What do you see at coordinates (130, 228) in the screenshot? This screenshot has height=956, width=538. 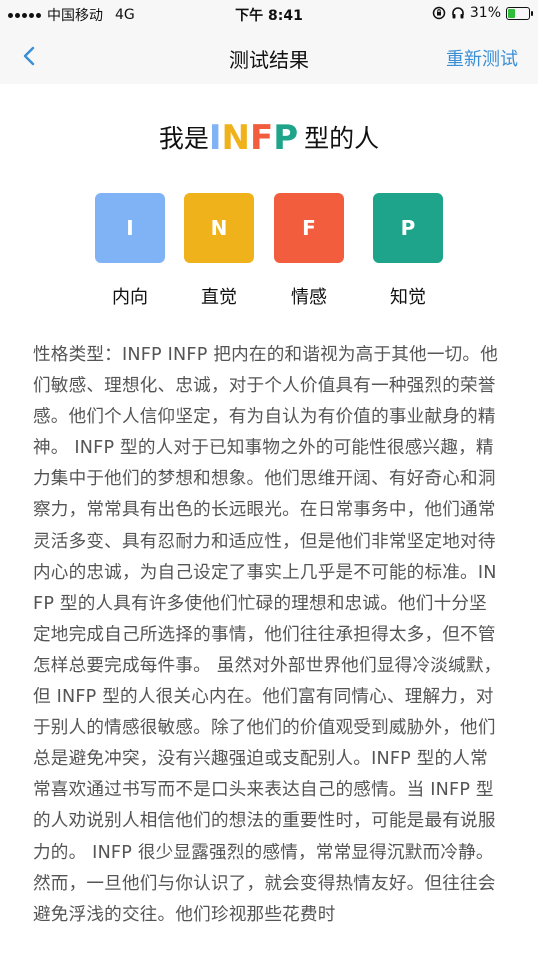 I see `tile-box: I` at bounding box center [130, 228].